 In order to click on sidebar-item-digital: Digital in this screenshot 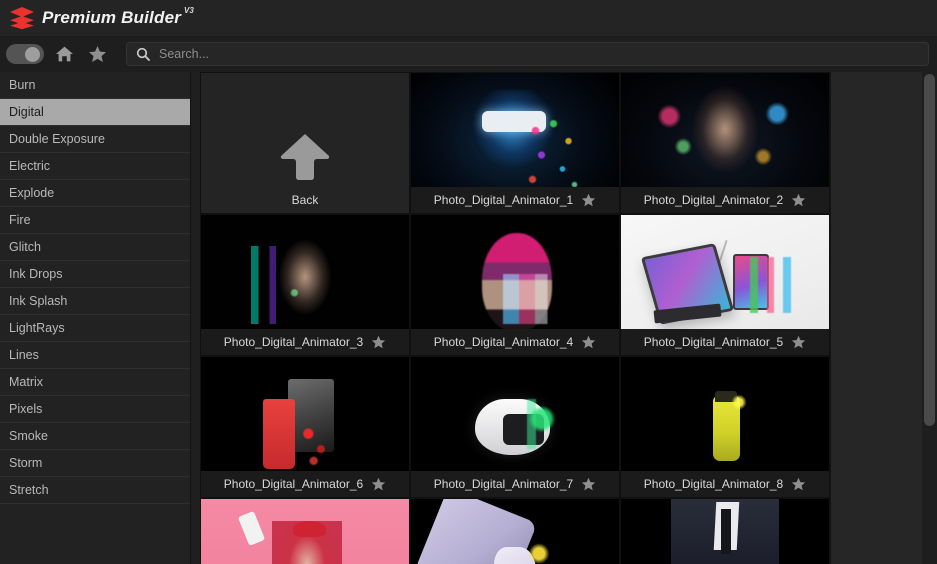, I will do `click(95, 112)`.